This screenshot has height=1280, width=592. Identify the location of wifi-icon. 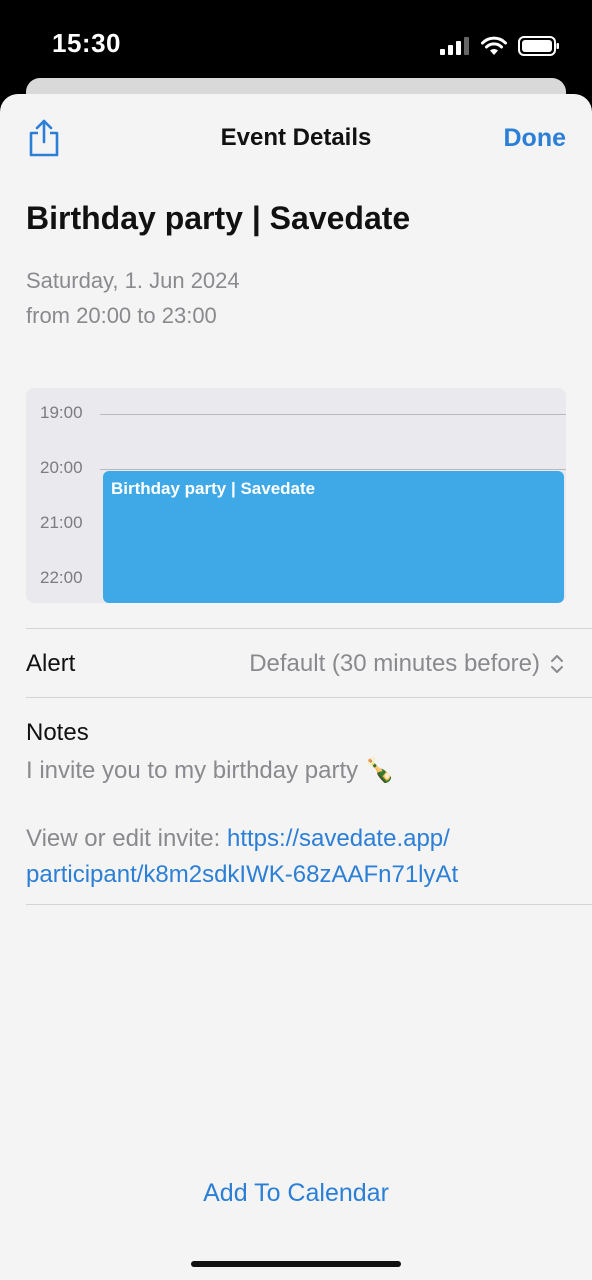
(494, 45).